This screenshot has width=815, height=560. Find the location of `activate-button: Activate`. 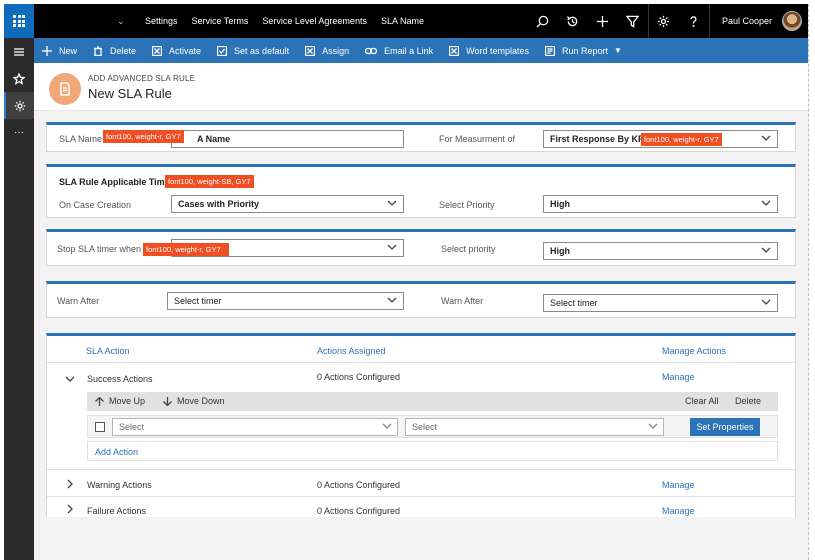

activate-button: Activate is located at coordinates (176, 50).